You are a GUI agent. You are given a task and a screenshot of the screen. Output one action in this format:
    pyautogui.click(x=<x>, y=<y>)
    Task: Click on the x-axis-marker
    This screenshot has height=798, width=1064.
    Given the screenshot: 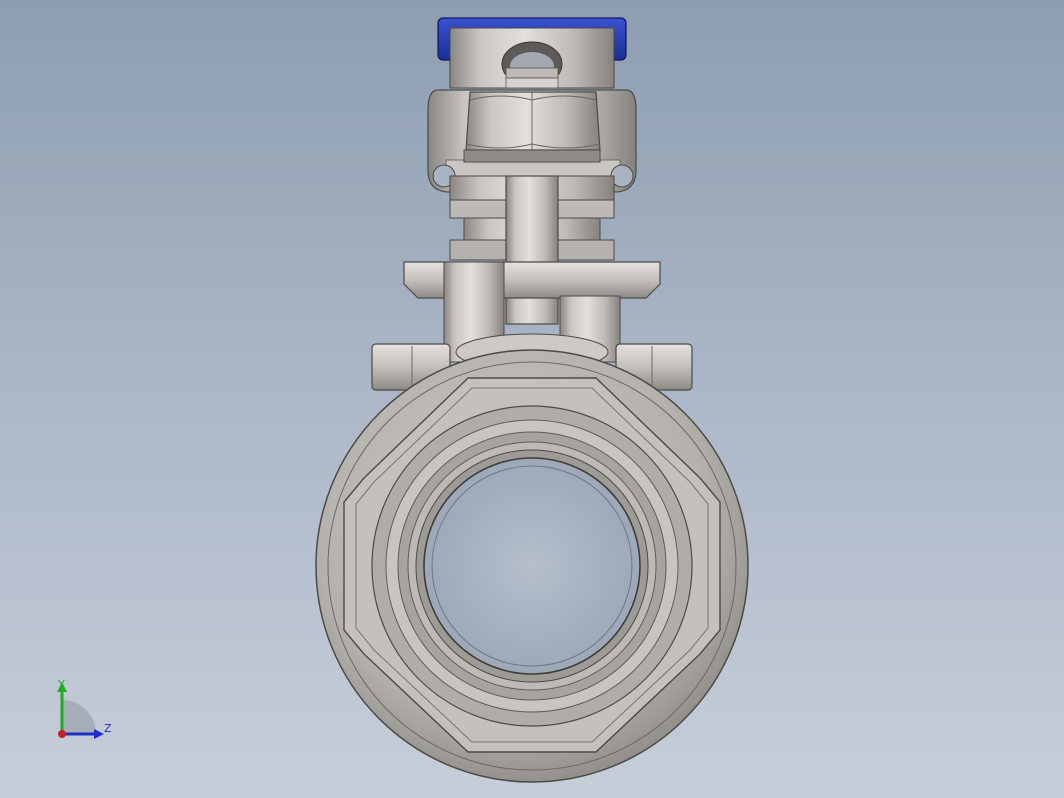 What is the action you would take?
    pyautogui.click(x=62, y=734)
    